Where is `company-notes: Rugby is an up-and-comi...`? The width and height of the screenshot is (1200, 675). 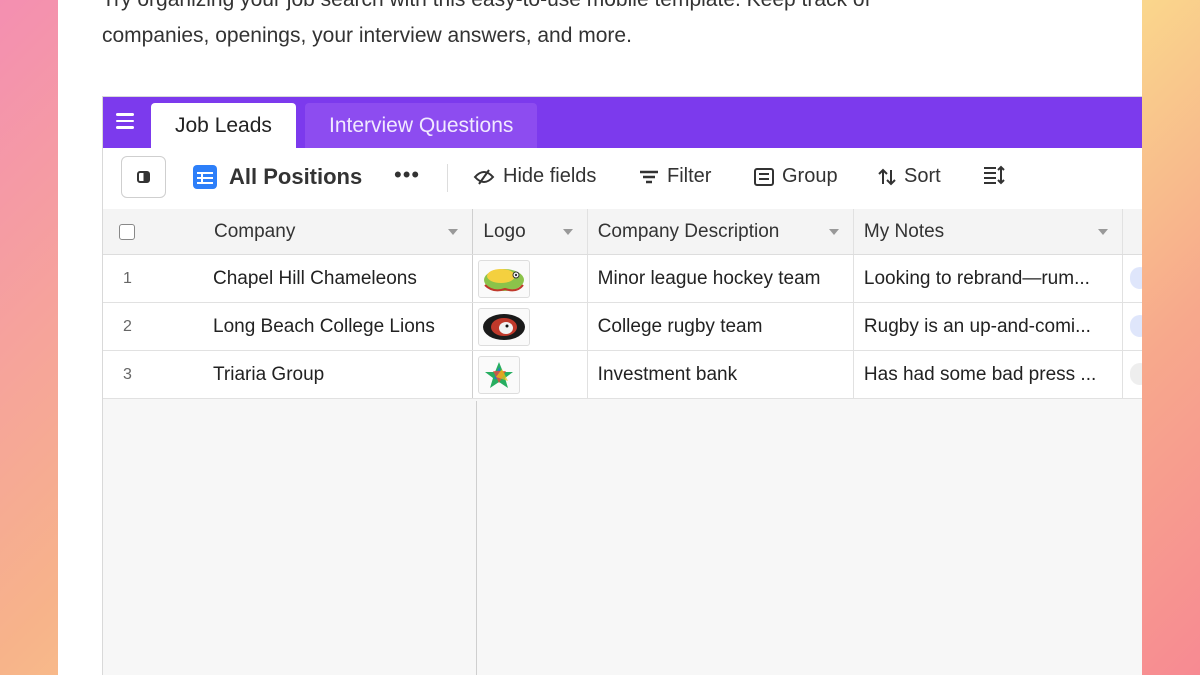 company-notes: Rugby is an up-and-comi... is located at coordinates (977, 326).